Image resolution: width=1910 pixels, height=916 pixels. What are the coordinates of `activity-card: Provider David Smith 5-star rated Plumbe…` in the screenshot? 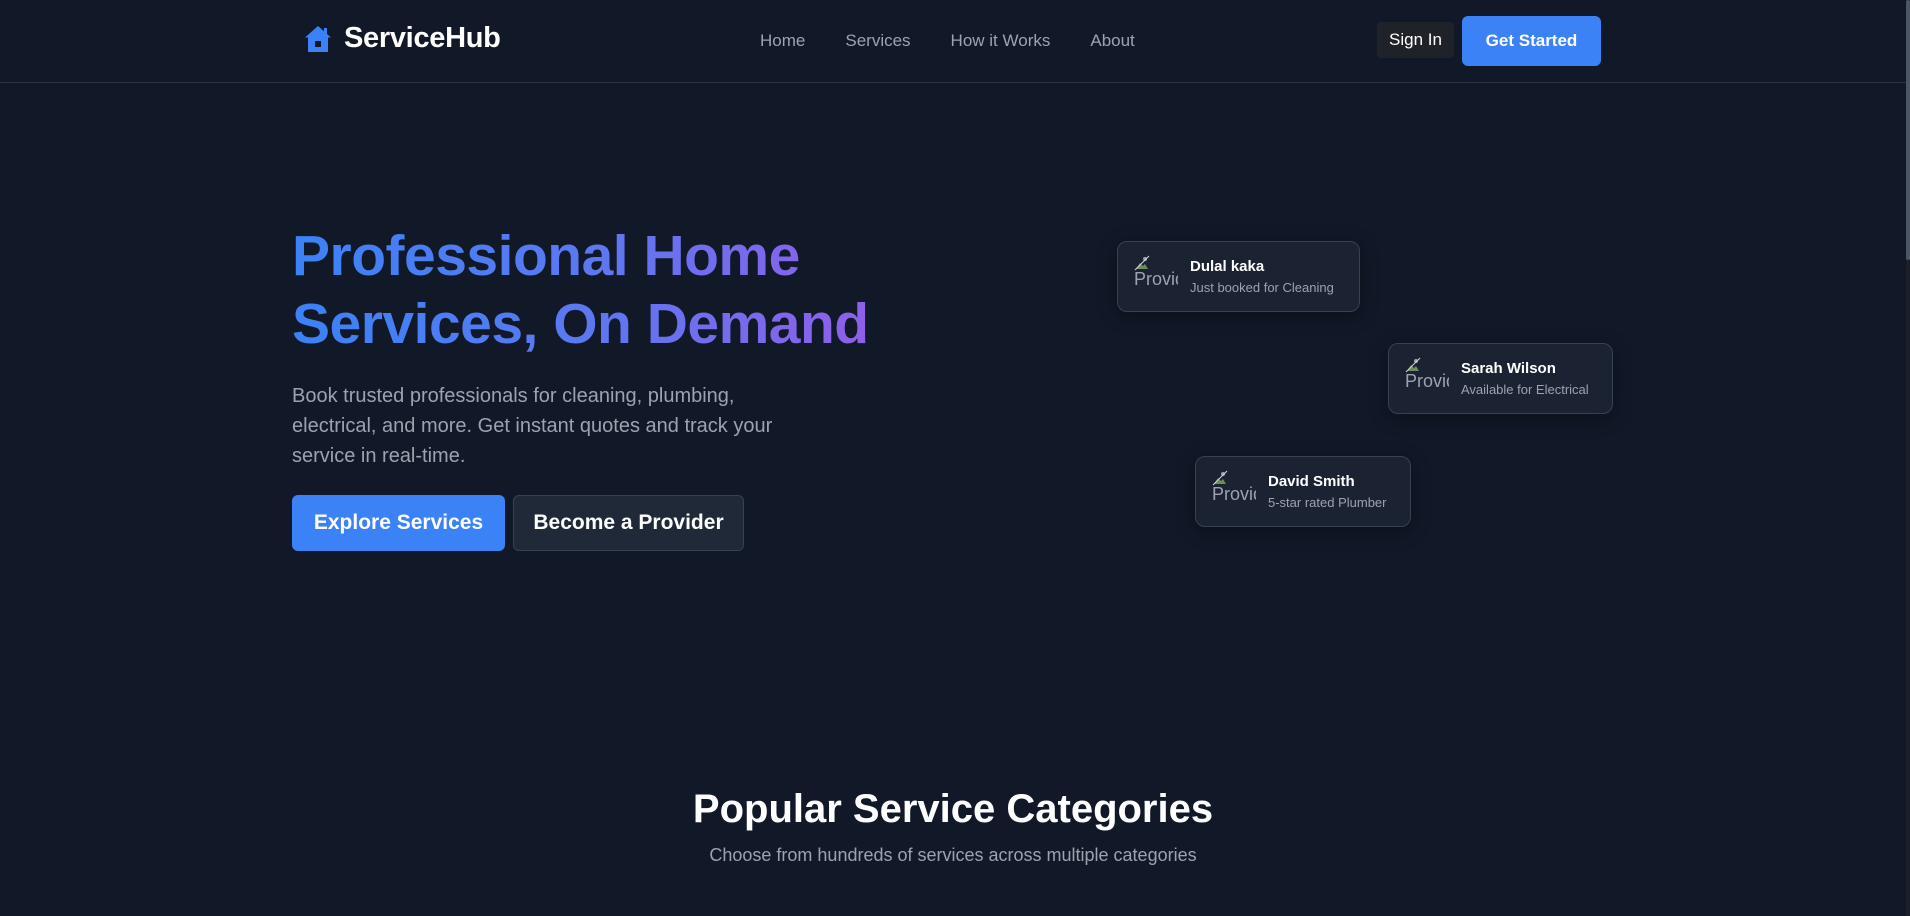 It's located at (1303, 491).